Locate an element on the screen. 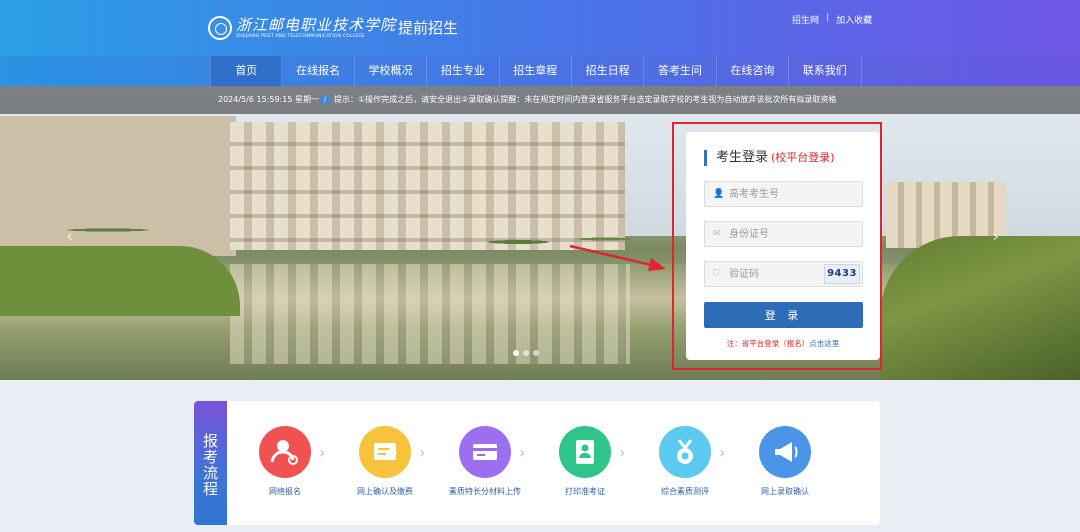 This screenshot has height=532, width=1080. nav-item-regulations: 招生章程 is located at coordinates (536, 71).